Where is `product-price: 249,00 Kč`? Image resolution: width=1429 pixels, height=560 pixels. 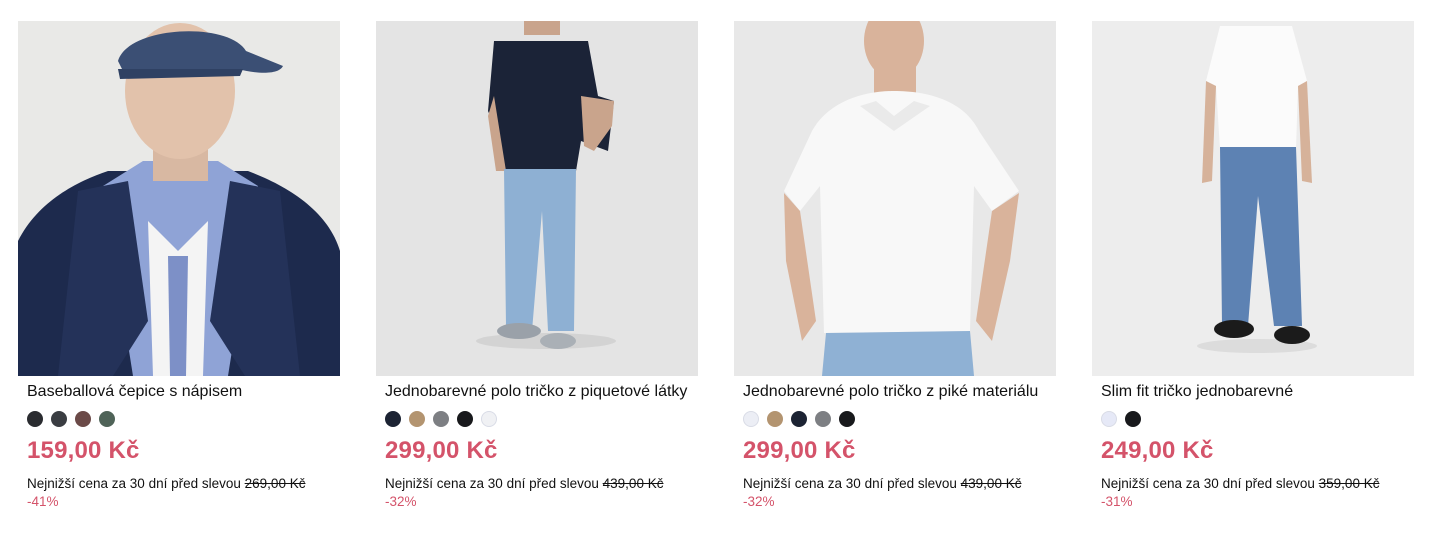
product-price: 249,00 Kč is located at coordinates (1157, 450).